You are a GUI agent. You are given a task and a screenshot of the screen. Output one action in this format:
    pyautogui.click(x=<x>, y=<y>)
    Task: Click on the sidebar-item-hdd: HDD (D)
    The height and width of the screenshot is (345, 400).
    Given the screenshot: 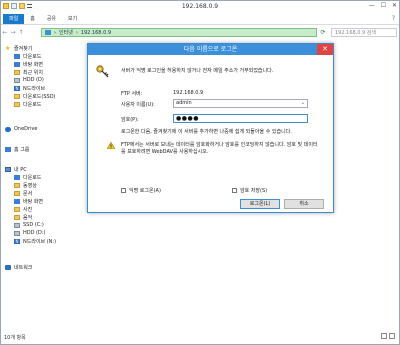 What is the action you would take?
    pyautogui.click(x=29, y=80)
    